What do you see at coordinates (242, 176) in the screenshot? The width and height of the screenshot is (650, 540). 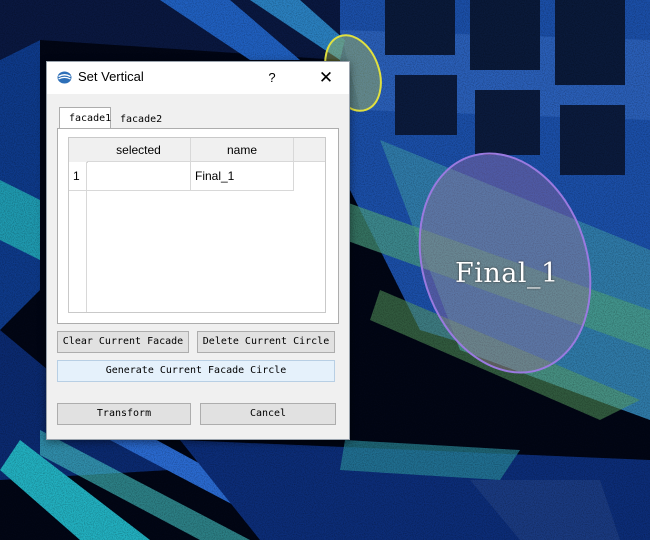 I see `cell-name: Final_1` at bounding box center [242, 176].